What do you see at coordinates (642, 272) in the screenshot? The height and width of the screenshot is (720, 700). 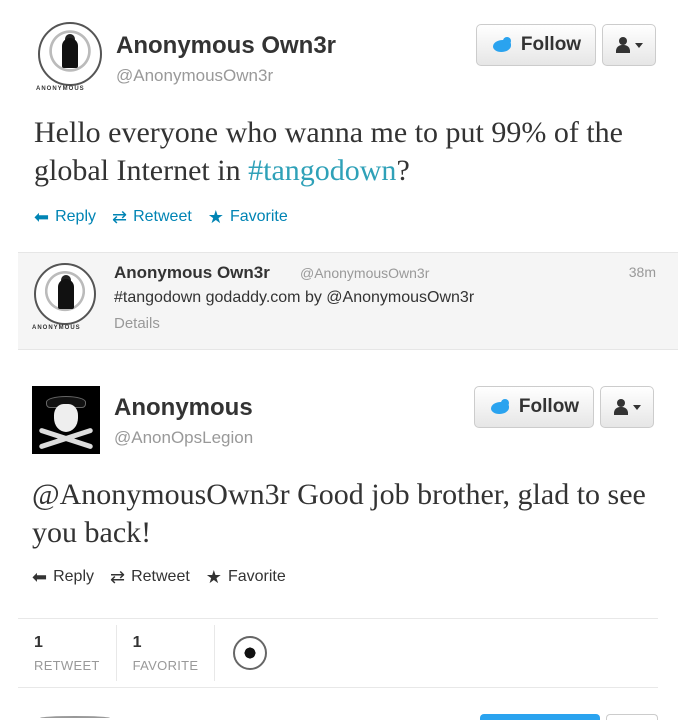 I see `quoted-timestamp: 38m` at bounding box center [642, 272].